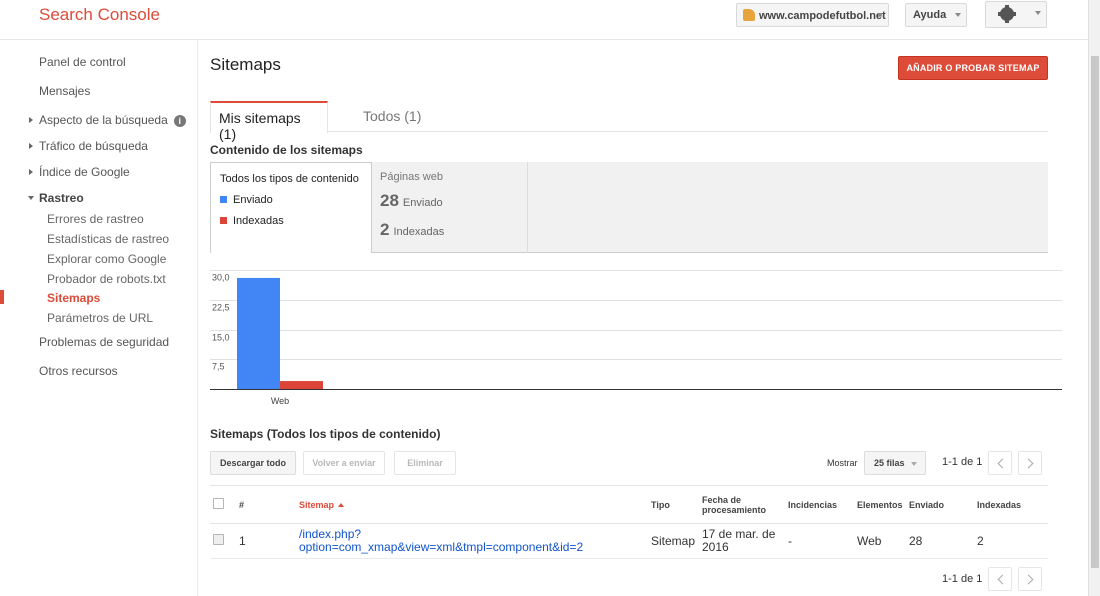 The image size is (1100, 596). I want to click on sidebar-item-search-traffic: Tráfico de búsqueda, so click(88, 146).